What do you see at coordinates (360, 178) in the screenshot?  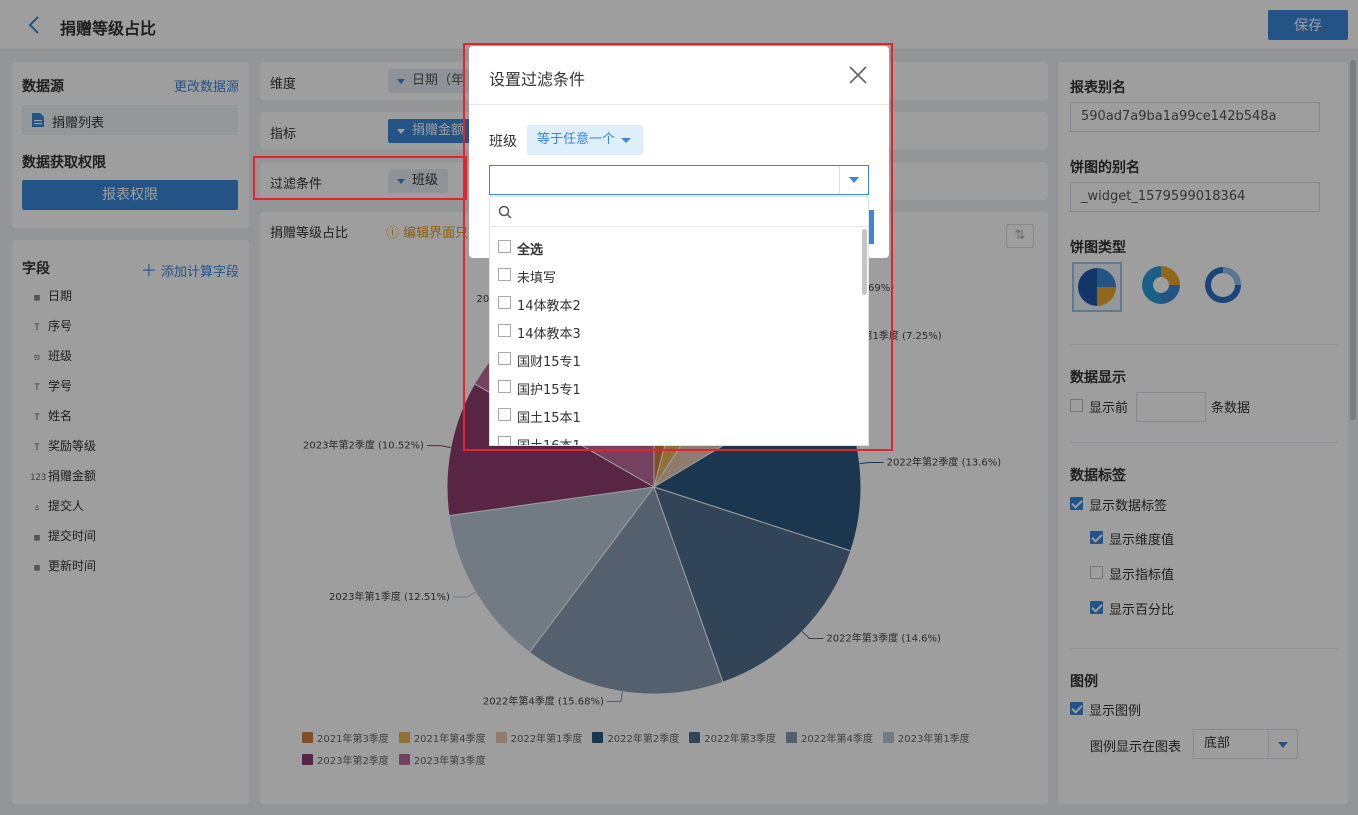 I see `highlight-filter-box` at bounding box center [360, 178].